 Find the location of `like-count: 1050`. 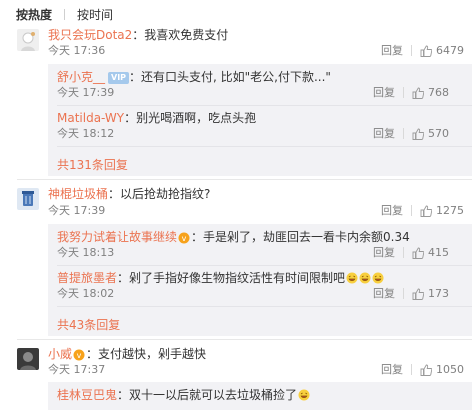

like-count: 1050 is located at coordinates (450, 369).